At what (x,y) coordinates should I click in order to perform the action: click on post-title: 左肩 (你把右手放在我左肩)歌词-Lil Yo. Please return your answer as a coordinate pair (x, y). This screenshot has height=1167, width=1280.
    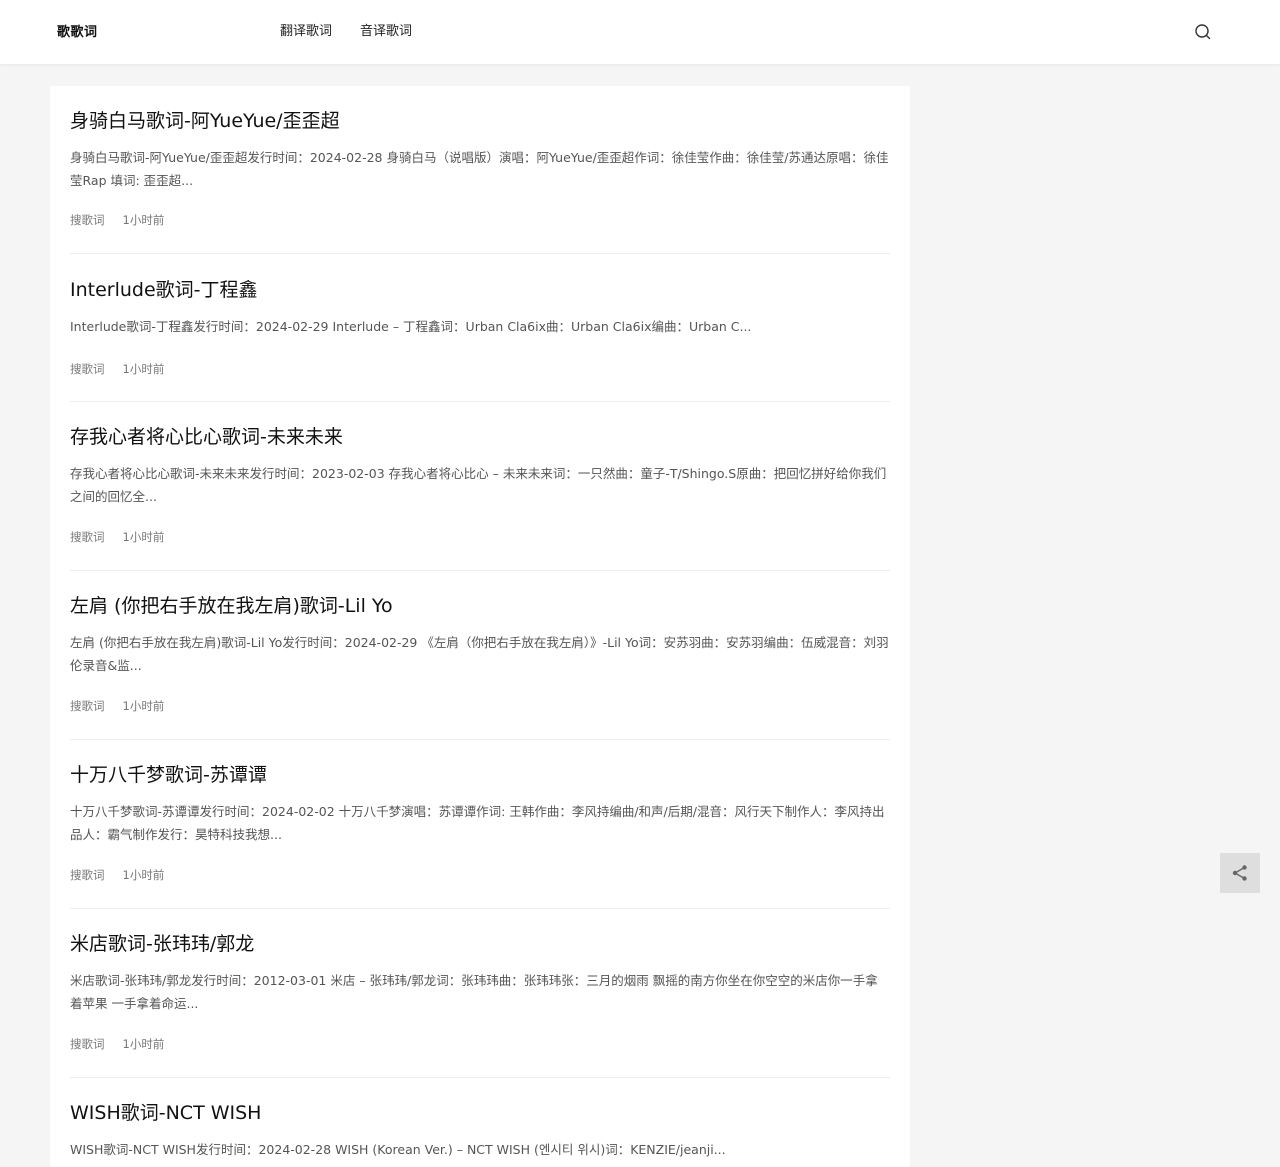
    Looking at the image, I should click on (231, 606).